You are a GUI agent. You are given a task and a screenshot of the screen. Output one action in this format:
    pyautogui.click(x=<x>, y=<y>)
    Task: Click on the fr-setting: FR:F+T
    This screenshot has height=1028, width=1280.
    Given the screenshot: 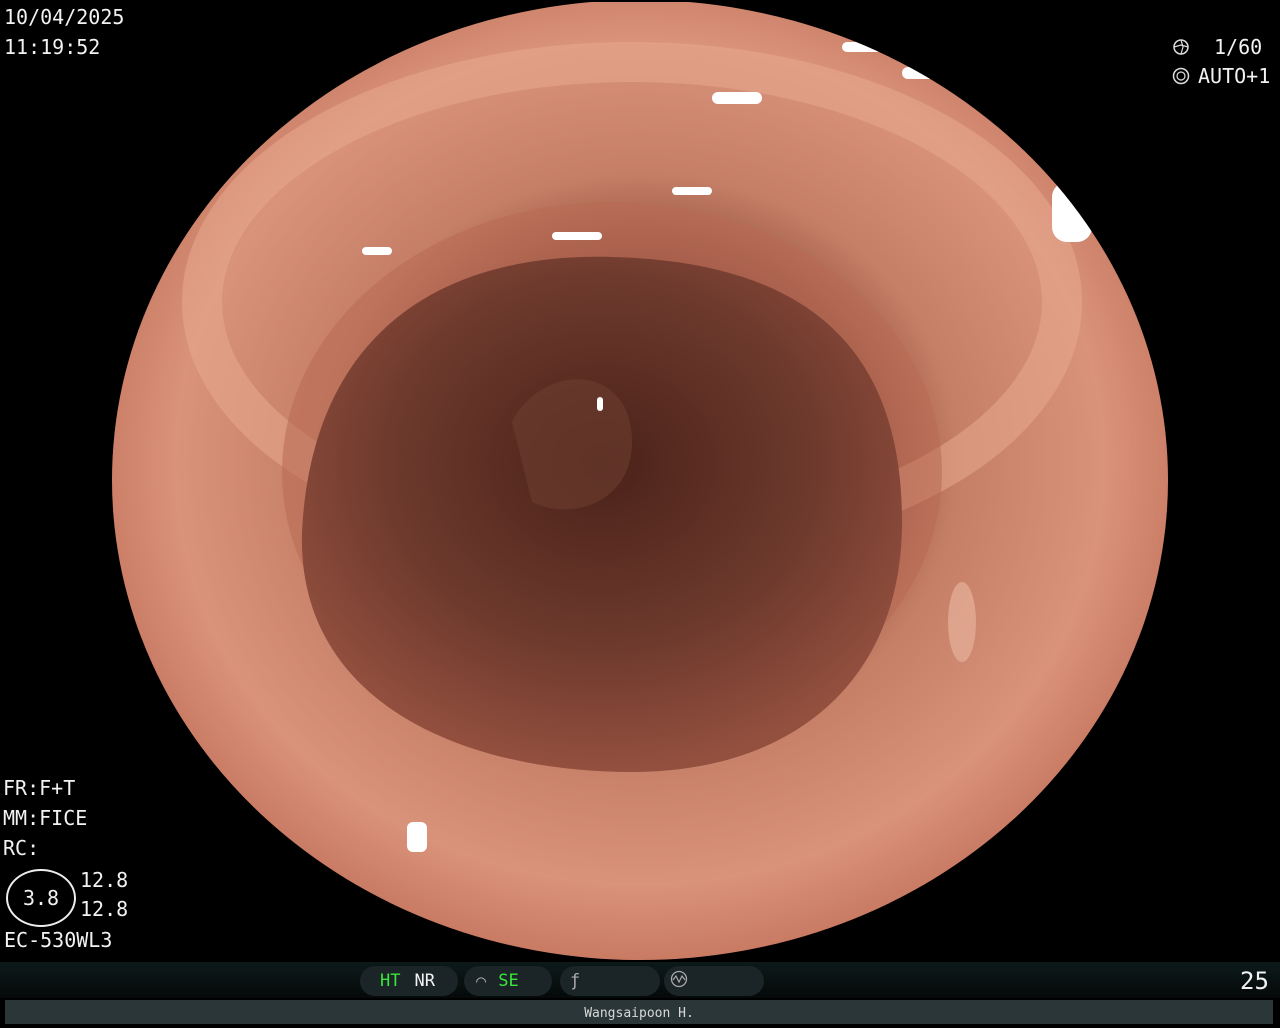 What is the action you would take?
    pyautogui.click(x=39, y=788)
    